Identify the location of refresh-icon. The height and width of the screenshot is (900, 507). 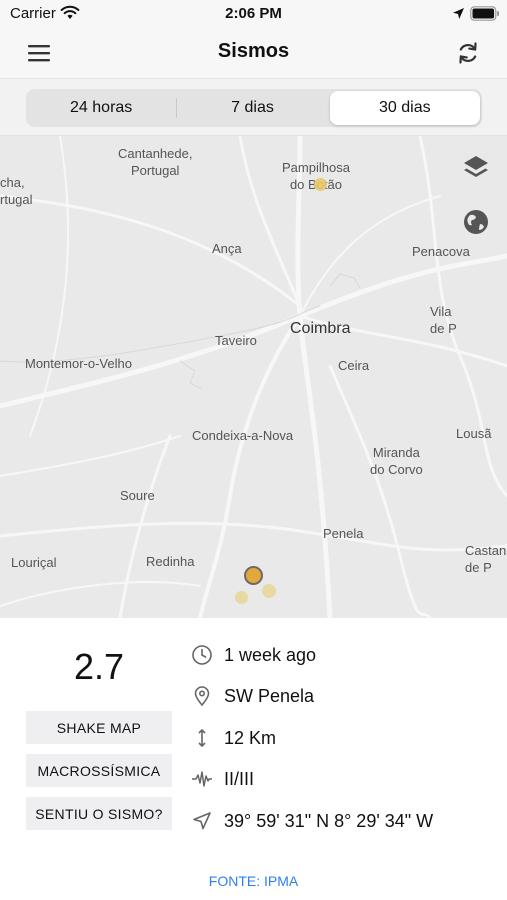
(468, 53).